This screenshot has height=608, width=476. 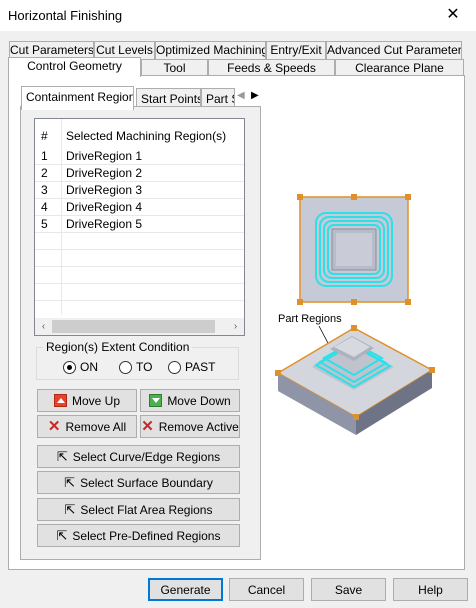 I want to click on radio-past: PAST, so click(x=191, y=367).